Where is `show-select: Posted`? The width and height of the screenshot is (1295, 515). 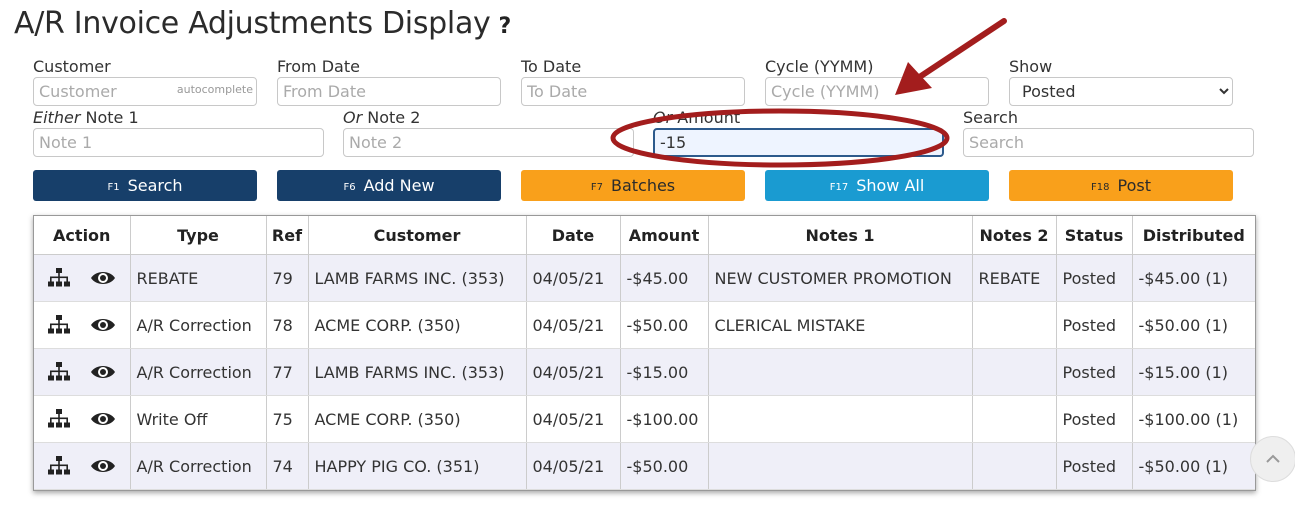
show-select: Posted is located at coordinates (1121, 91).